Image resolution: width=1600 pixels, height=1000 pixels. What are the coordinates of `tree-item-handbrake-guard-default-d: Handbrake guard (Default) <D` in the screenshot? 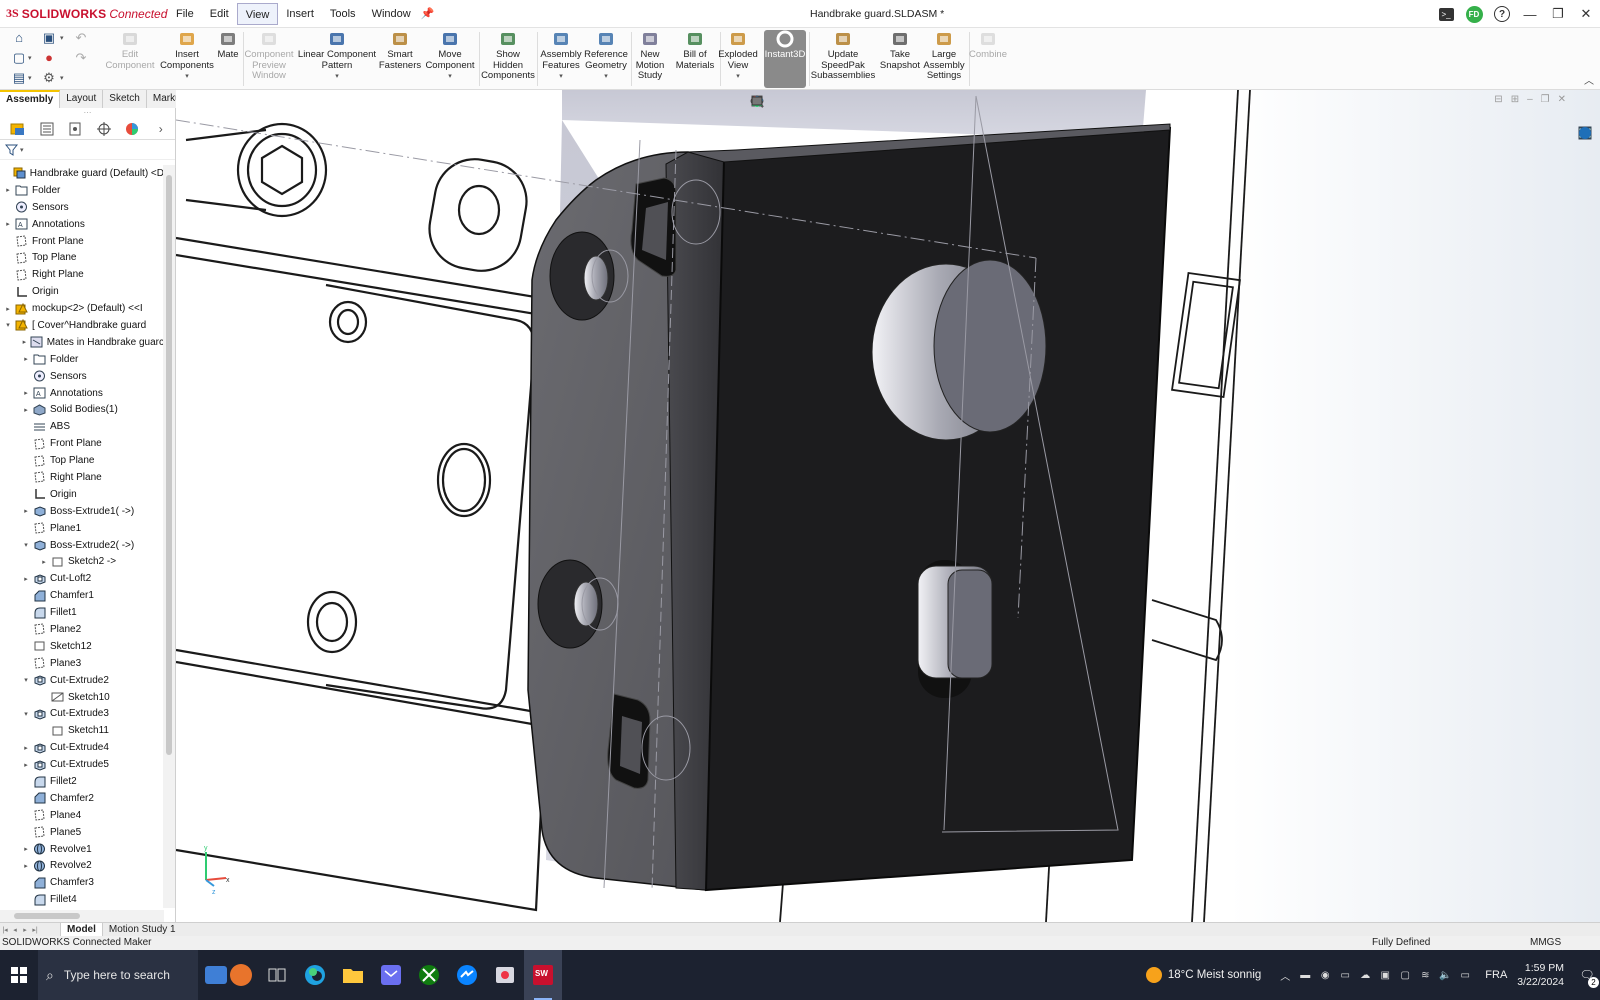 It's located at (82, 173).